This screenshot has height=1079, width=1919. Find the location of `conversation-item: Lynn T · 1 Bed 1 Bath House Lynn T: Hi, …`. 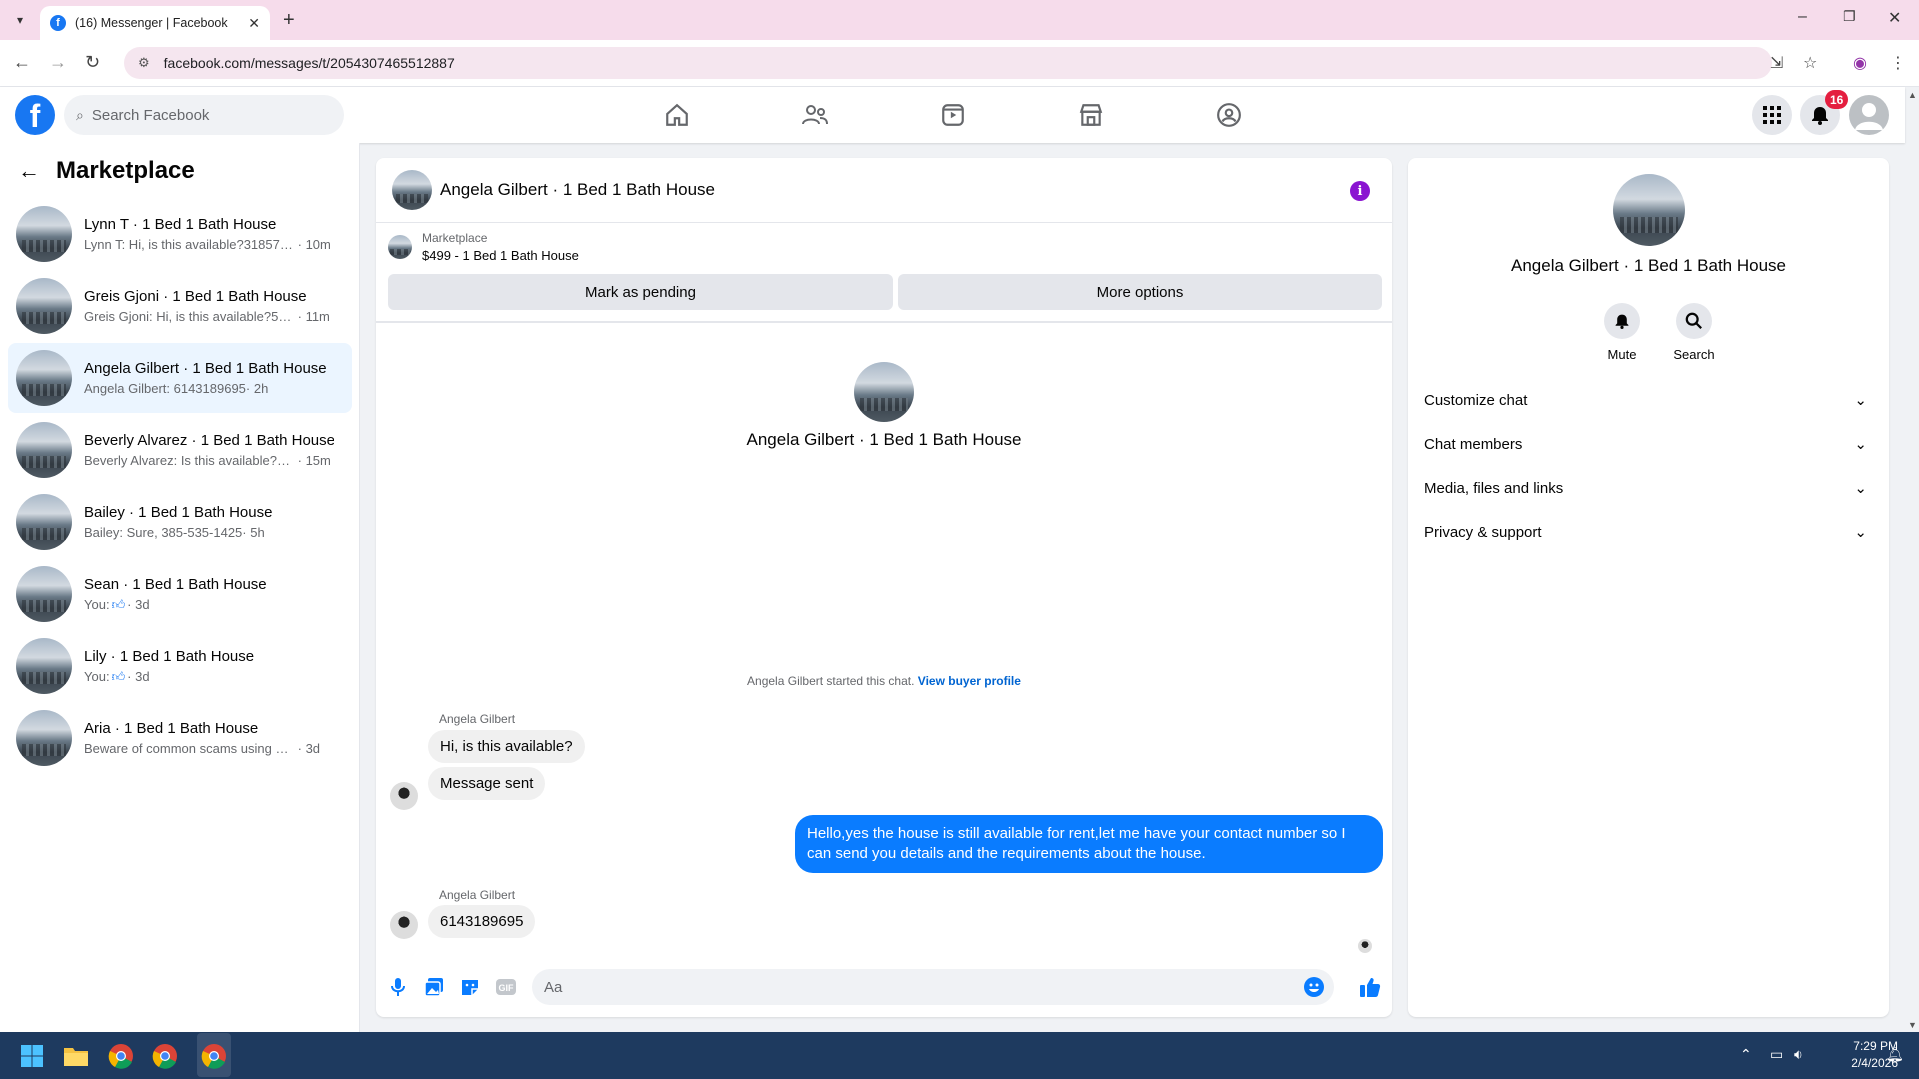

conversation-item: Lynn T · 1 Bed 1 Bath House Lynn T: Hi, … is located at coordinates (180, 234).